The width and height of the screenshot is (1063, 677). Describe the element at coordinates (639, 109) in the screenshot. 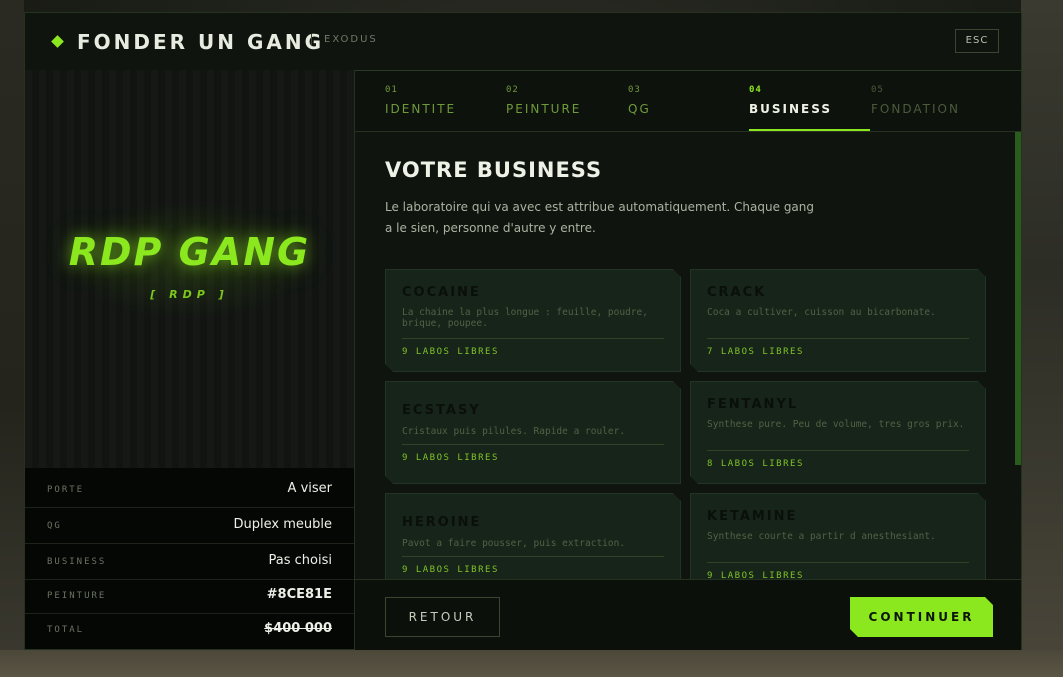

I see `tab-label: QG` at that location.